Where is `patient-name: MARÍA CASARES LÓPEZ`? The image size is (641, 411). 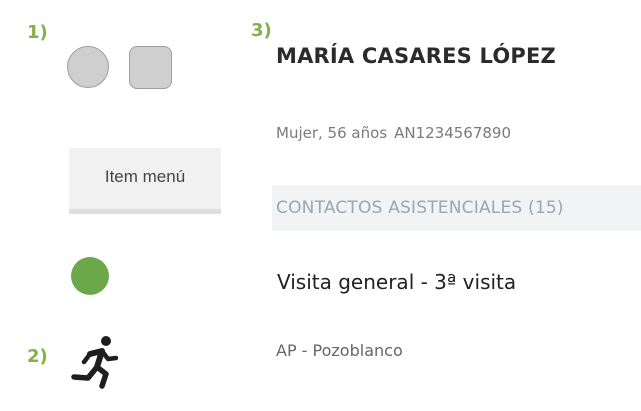
patient-name: MARÍA CASARES LÓPEZ is located at coordinates (416, 56).